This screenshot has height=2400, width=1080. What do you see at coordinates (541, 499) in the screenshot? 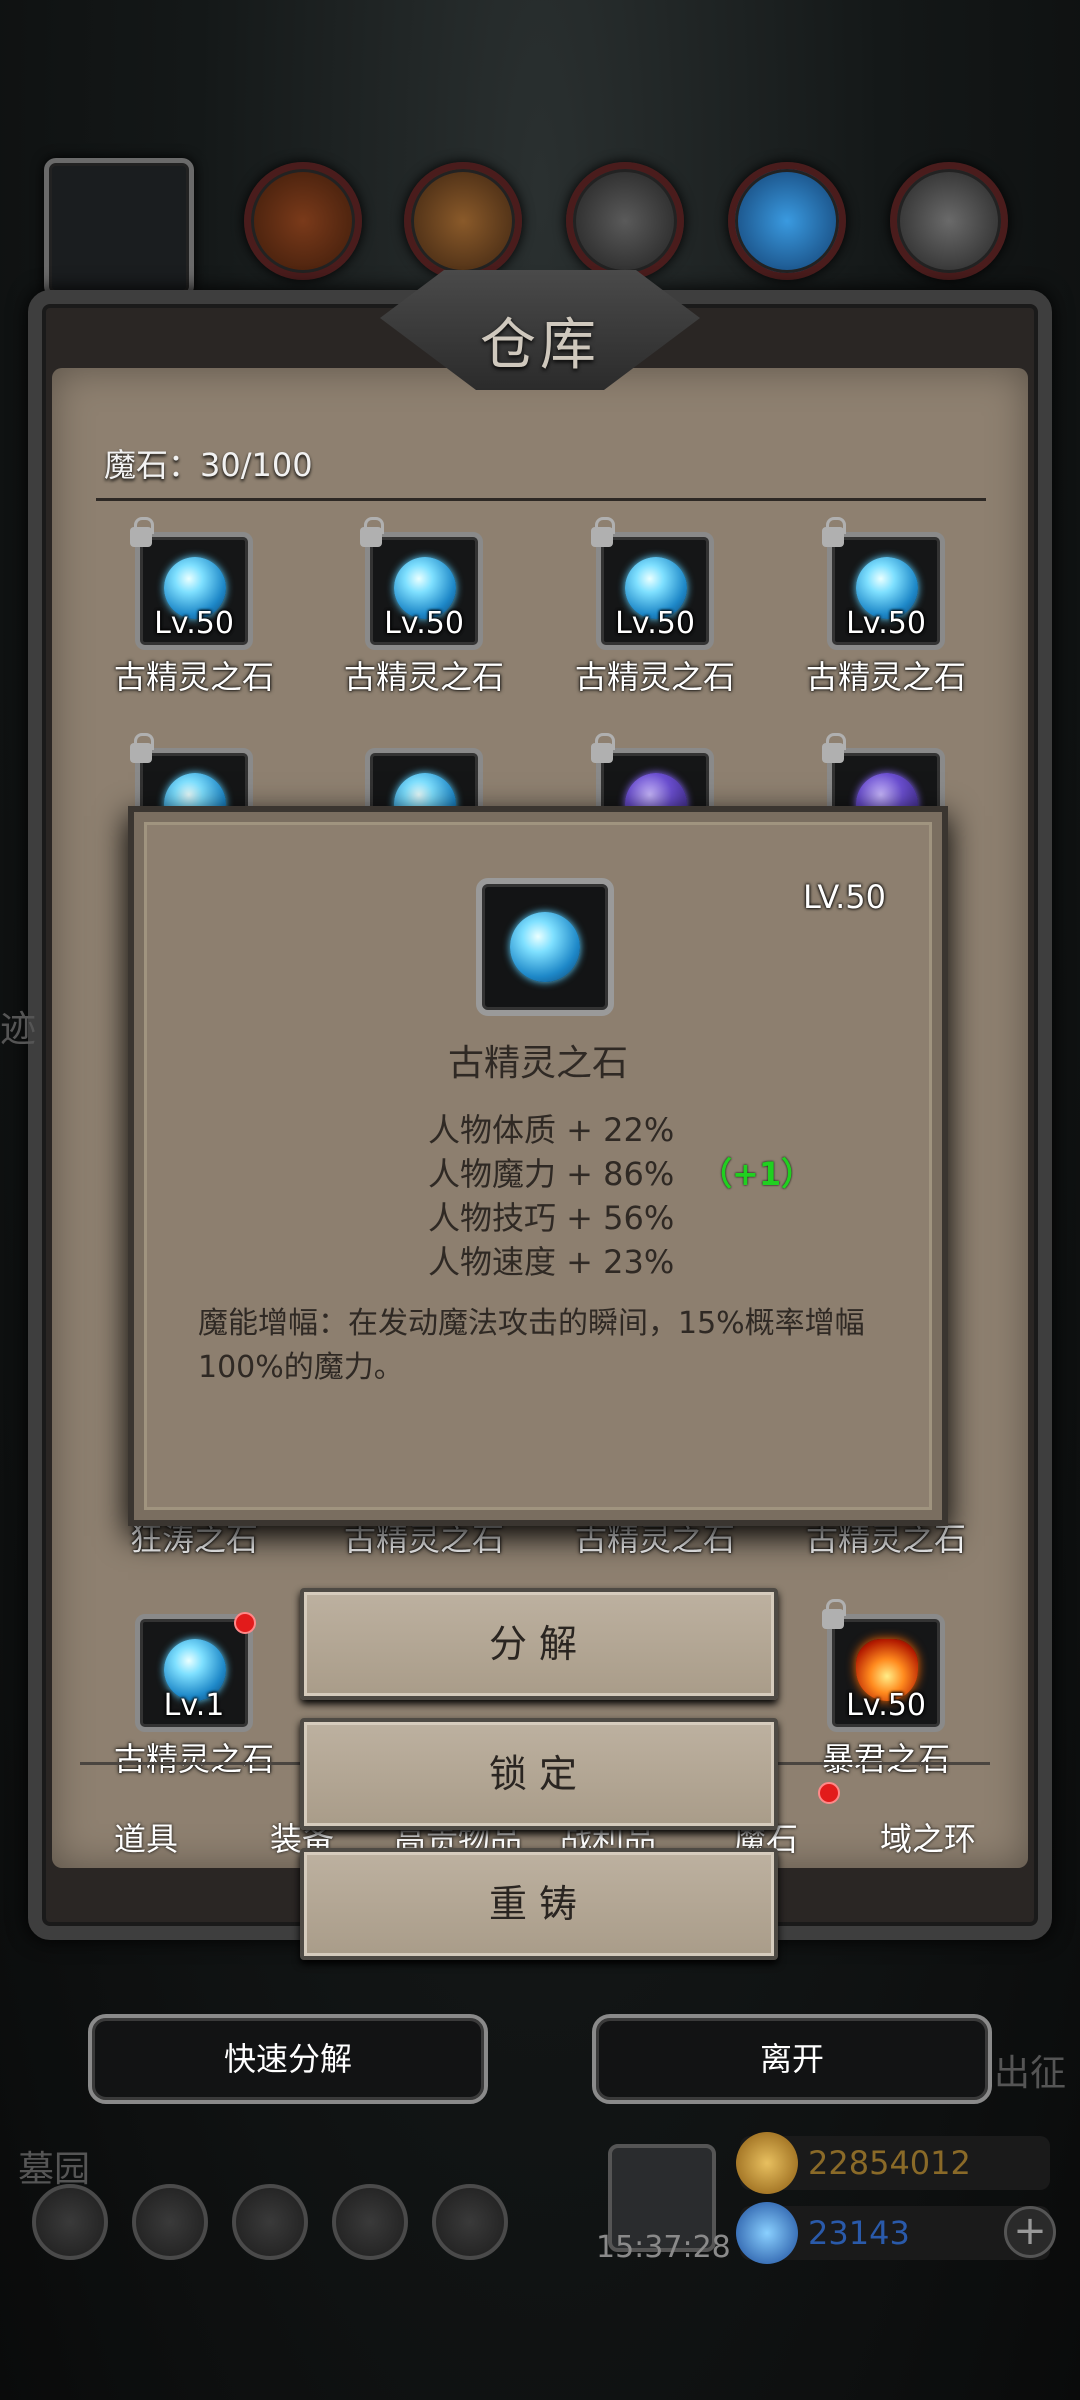
I see `divider` at bounding box center [541, 499].